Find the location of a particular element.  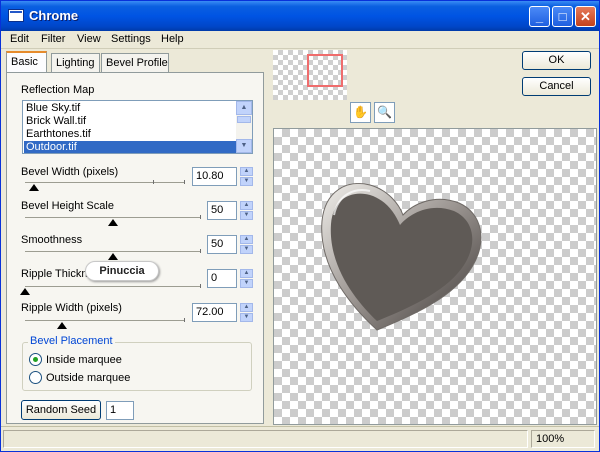

maximize-icon: □ is located at coordinates (562, 16).